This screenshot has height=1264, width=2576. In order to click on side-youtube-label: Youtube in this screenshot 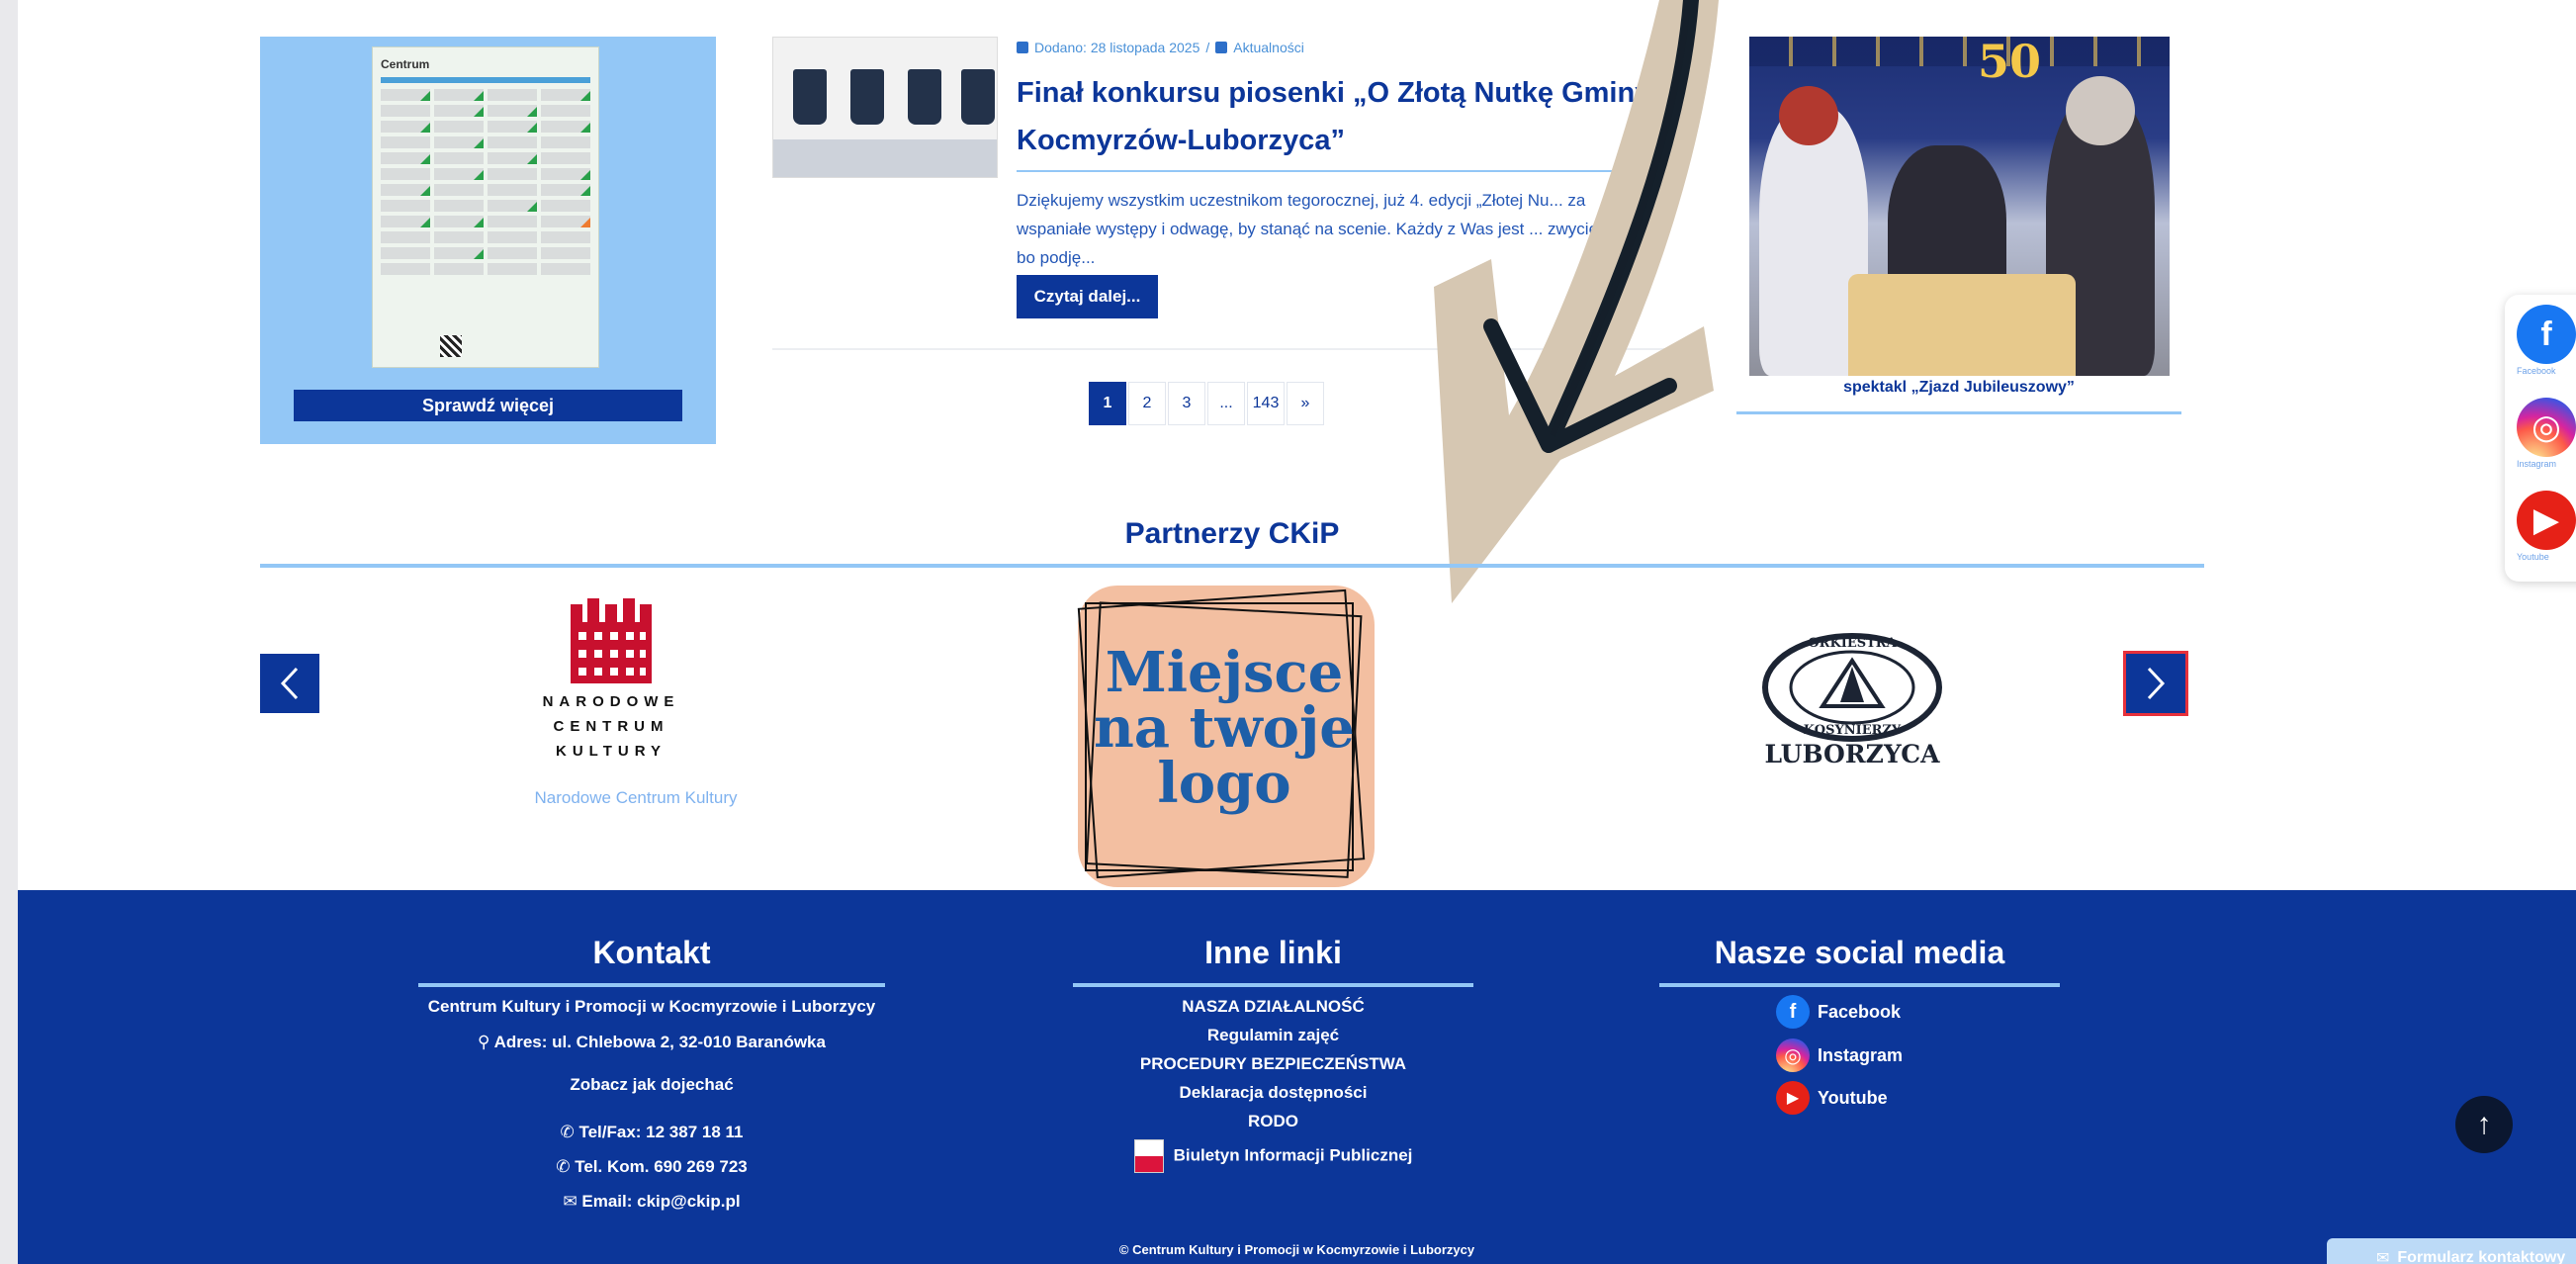, I will do `click(2533, 557)`.